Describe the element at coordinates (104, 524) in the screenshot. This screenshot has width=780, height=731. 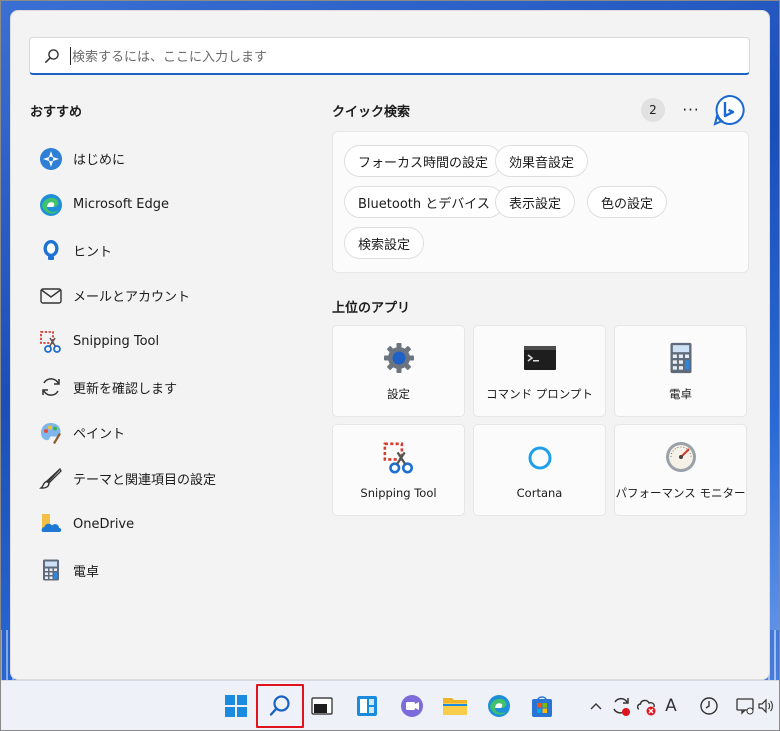
I see `list-item-label: OneDrive` at that location.